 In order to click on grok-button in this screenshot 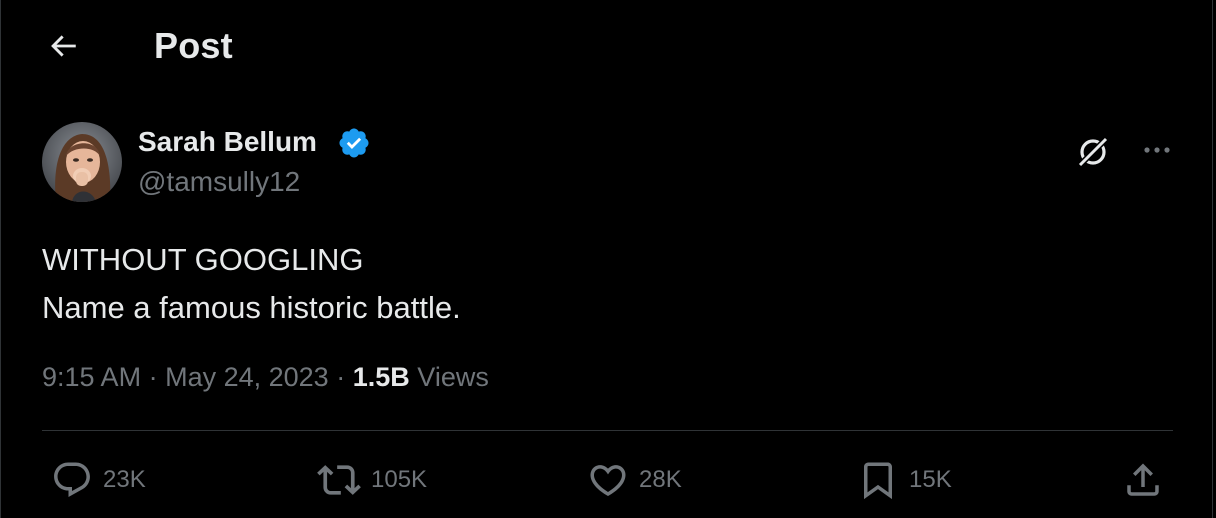, I will do `click(1093, 152)`.